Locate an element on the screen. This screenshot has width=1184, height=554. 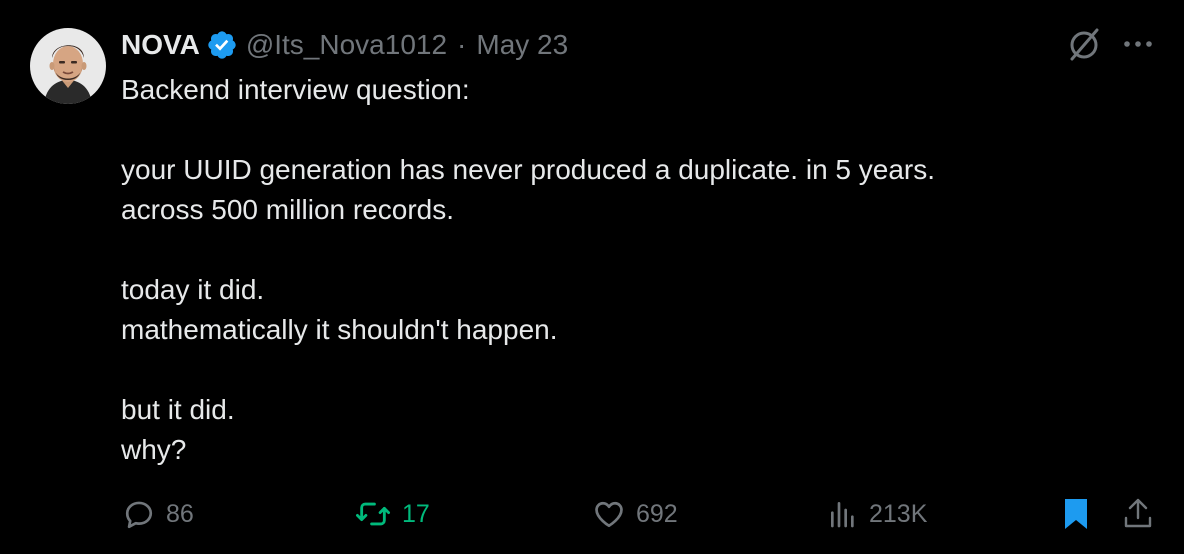
author-name: NOVA is located at coordinates (160, 45).